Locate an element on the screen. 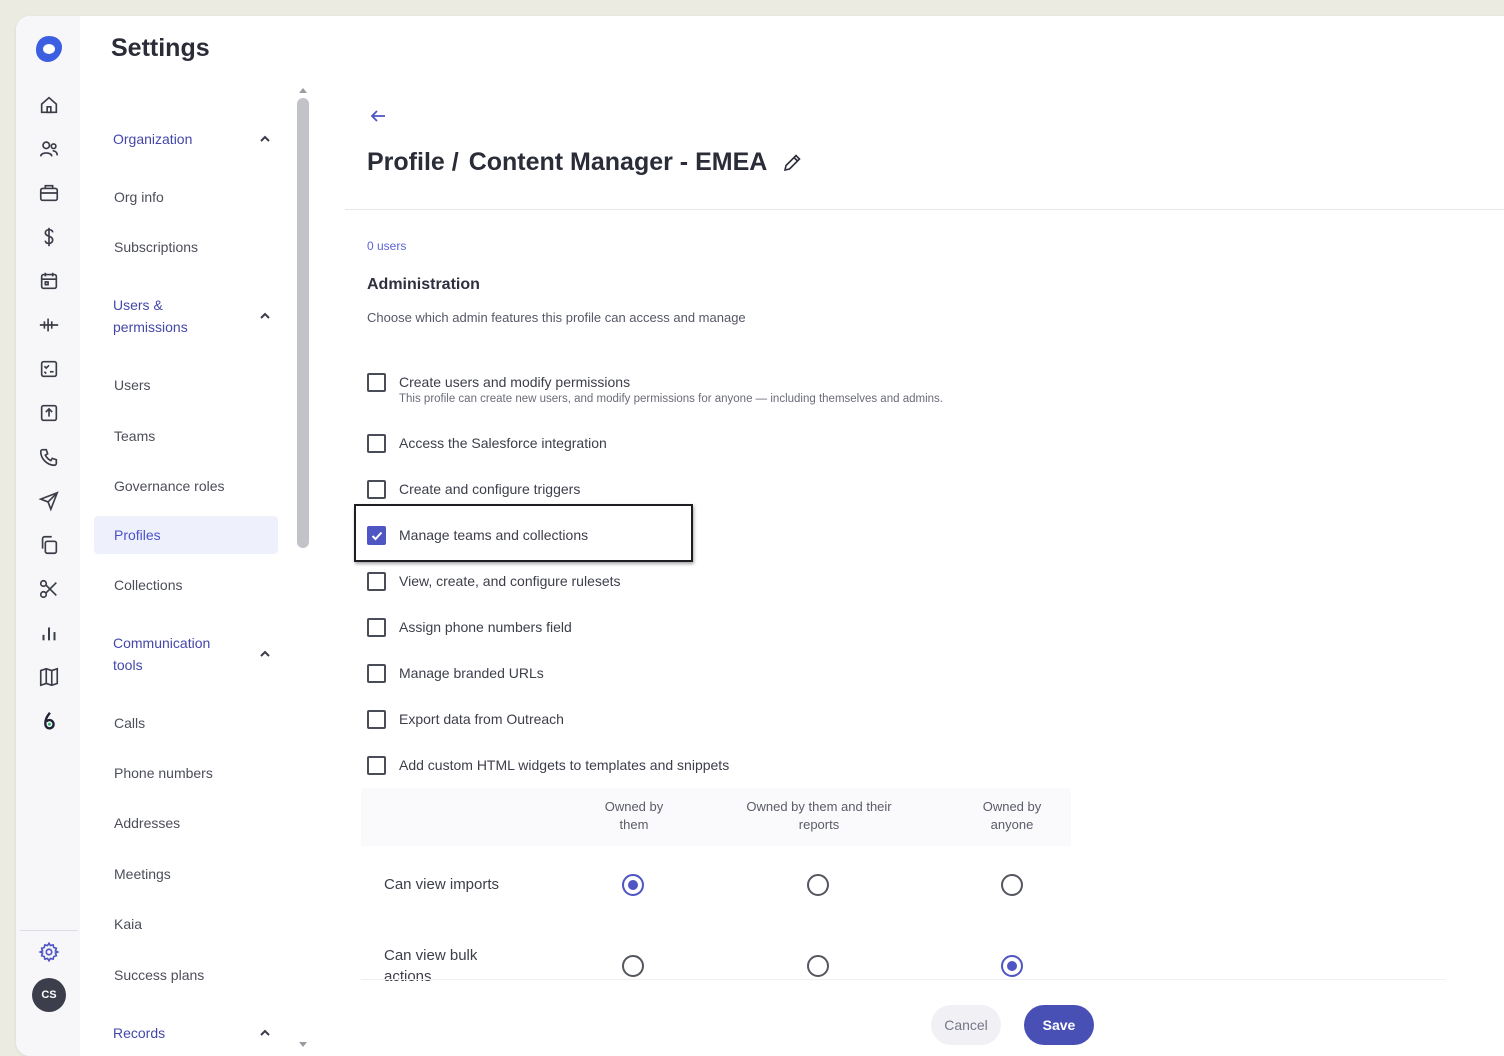  copy-icon is located at coordinates (49, 545).